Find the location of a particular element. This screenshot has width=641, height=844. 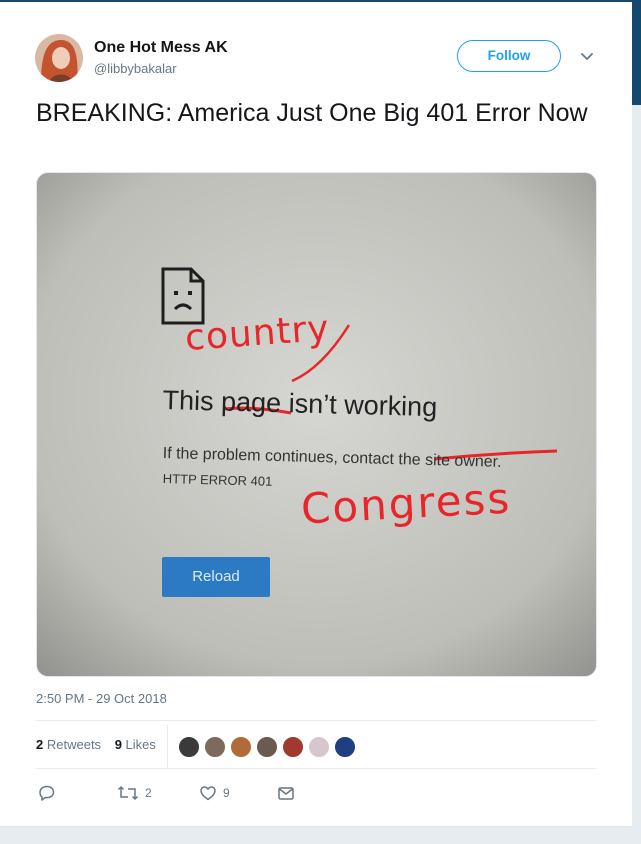

stats-separator is located at coordinates (167, 747).